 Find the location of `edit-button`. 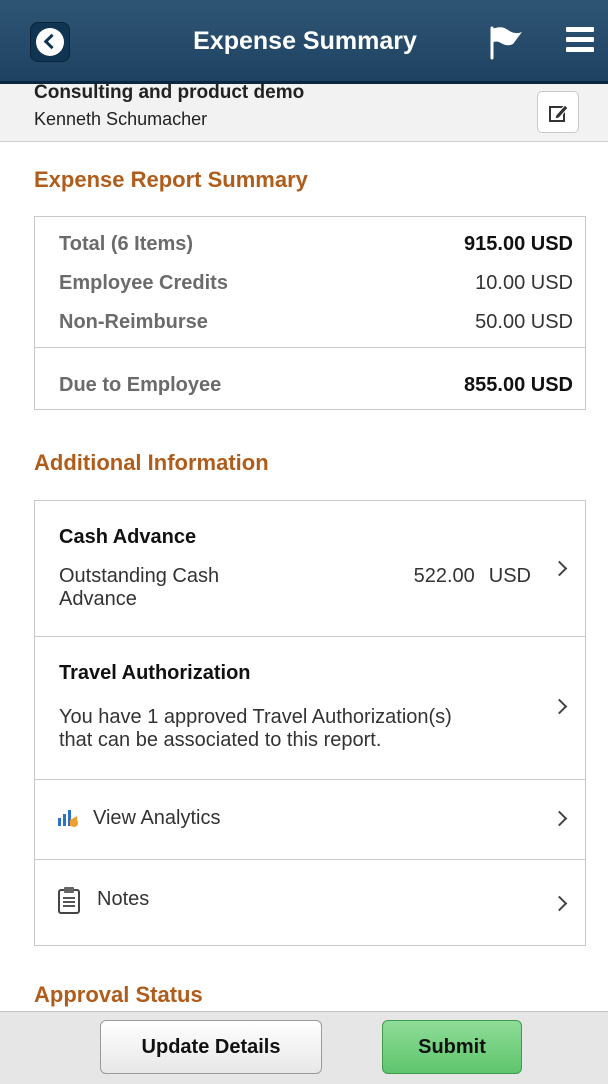

edit-button is located at coordinates (558, 112).